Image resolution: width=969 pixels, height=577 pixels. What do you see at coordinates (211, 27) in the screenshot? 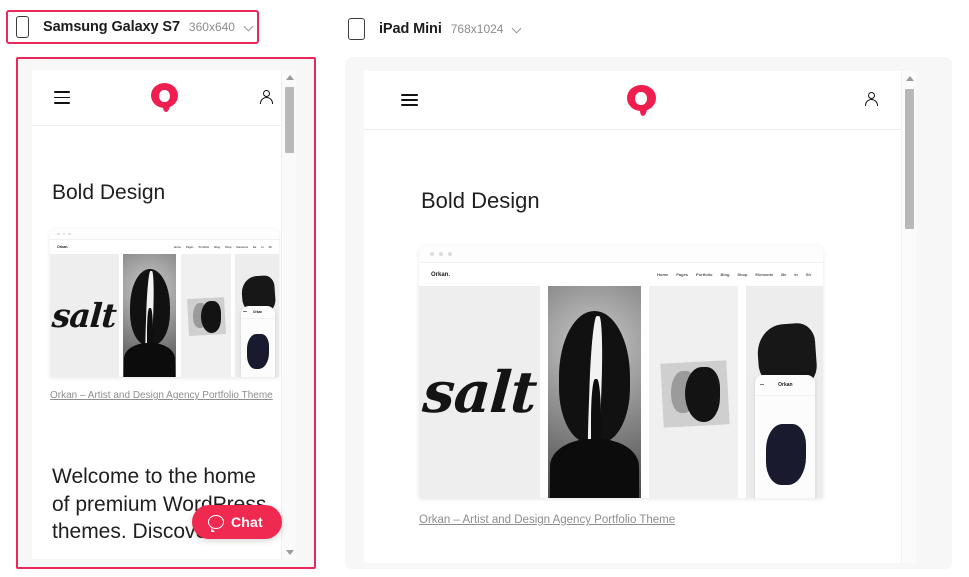
I see `device-resolution-label: 360x640` at bounding box center [211, 27].